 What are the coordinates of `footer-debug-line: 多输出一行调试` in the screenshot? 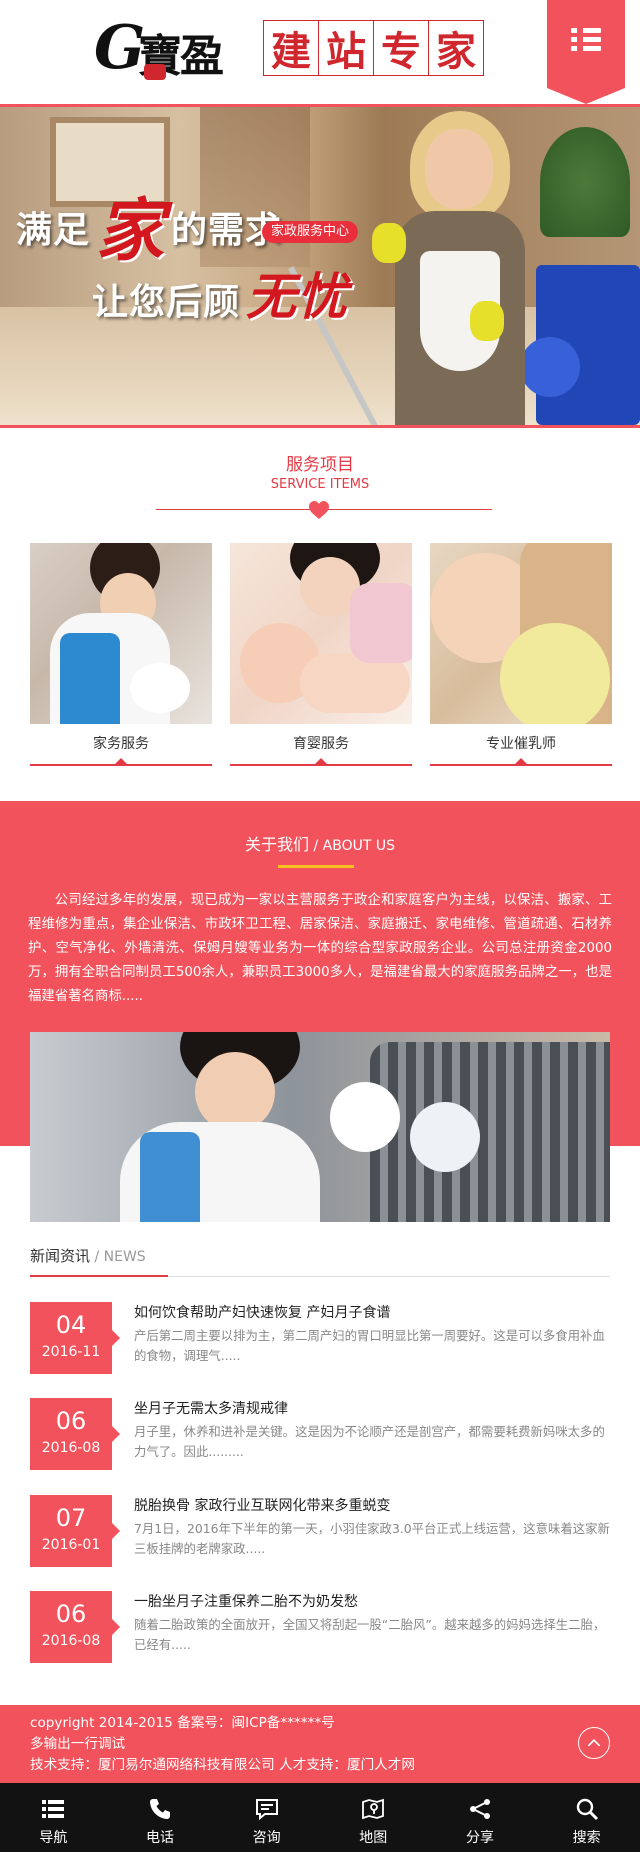 It's located at (78, 1744).